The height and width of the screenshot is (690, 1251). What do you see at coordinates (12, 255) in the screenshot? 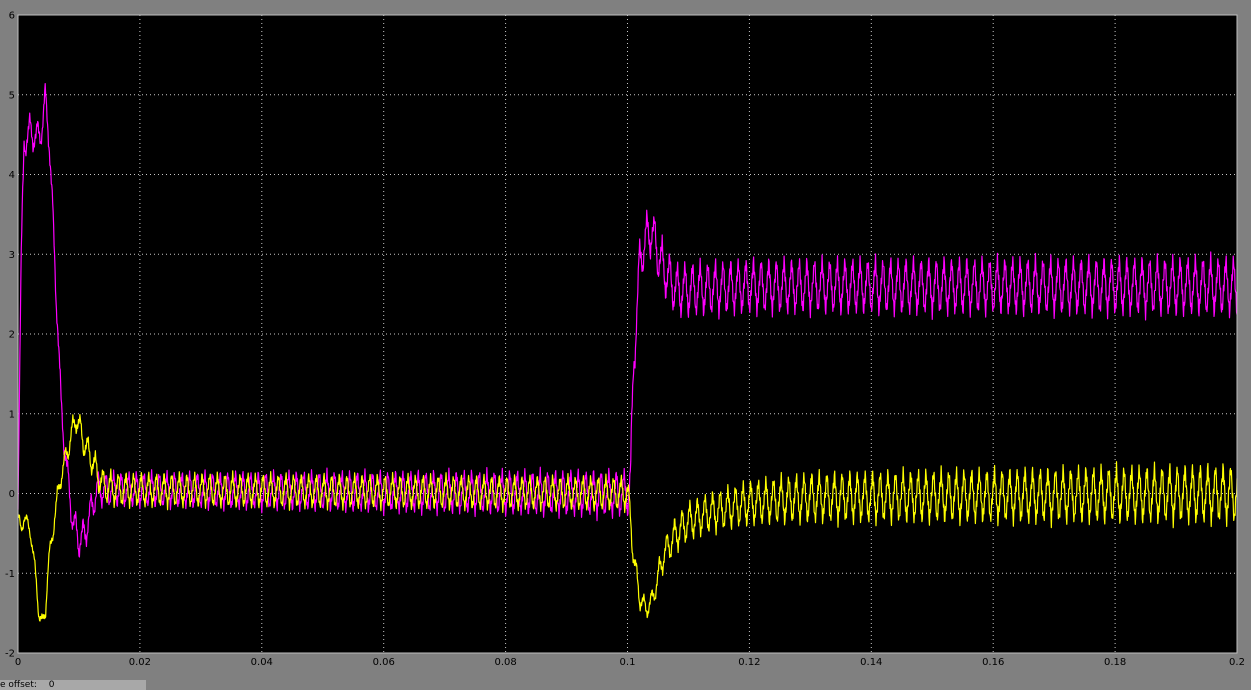
I see `y-tick-label: 3` at bounding box center [12, 255].